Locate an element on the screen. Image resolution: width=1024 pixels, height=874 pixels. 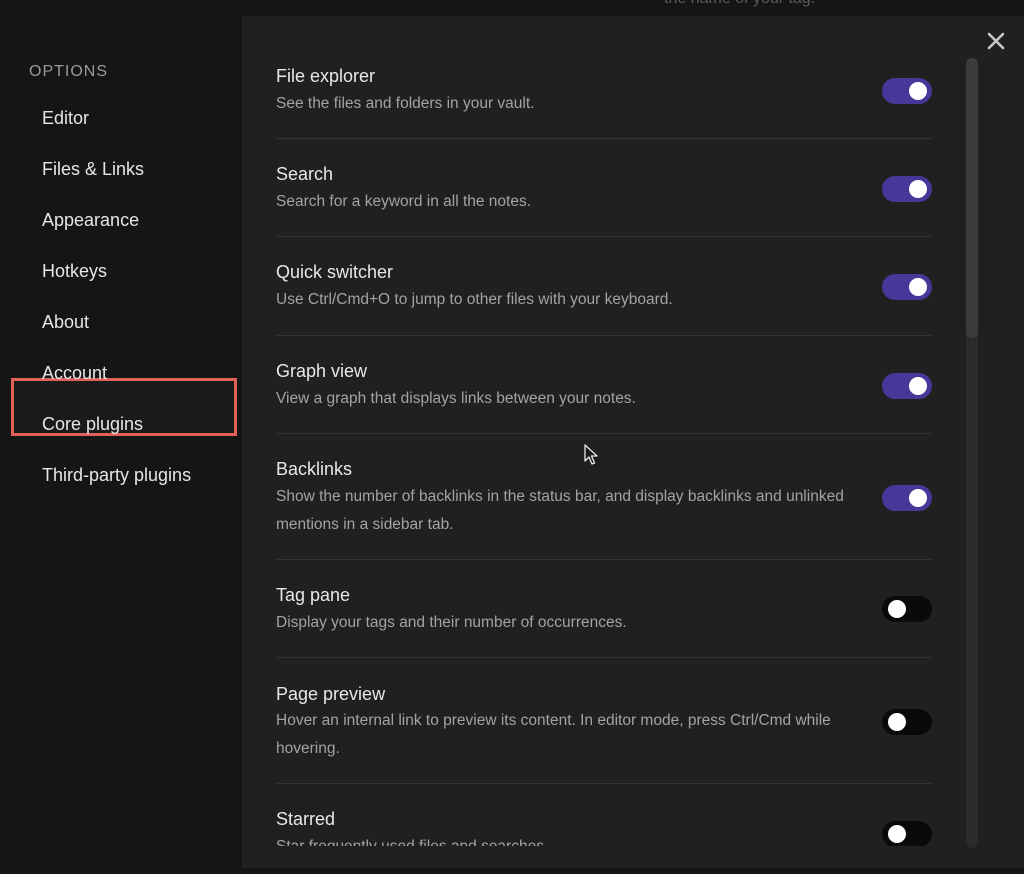
sidebar-item-account: Account is located at coordinates (74, 373).